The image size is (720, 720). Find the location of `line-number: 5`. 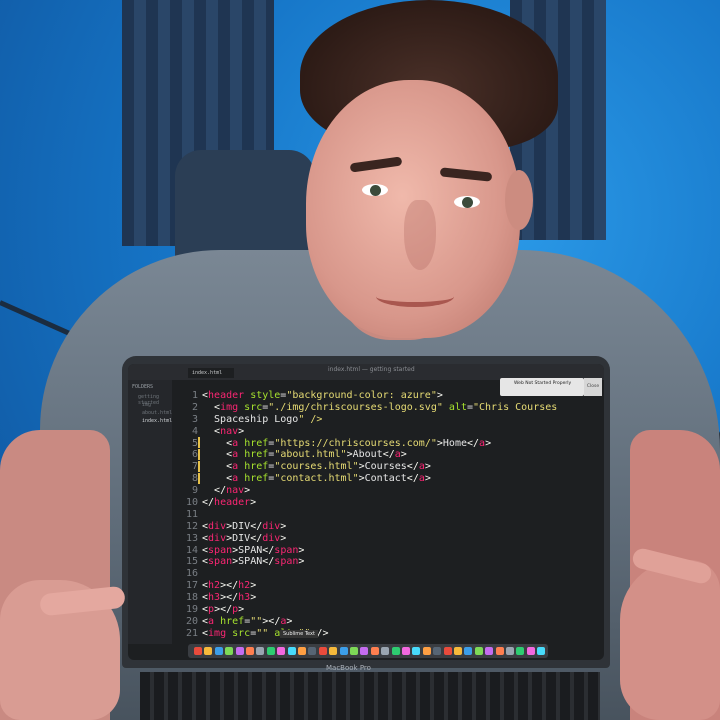

line-number: 5 is located at coordinates (194, 443).